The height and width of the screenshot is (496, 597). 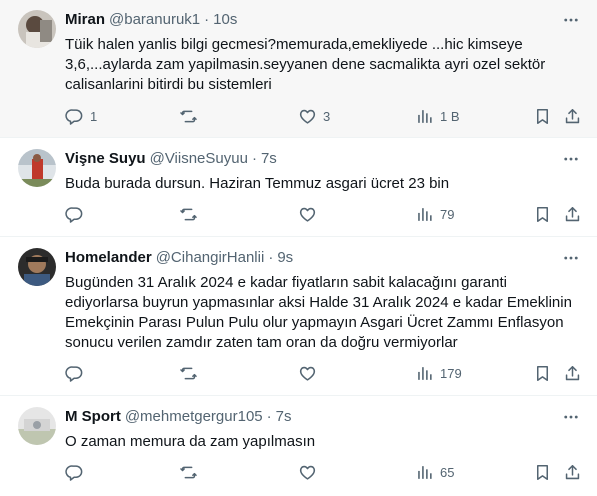 I want to click on action-bar: 79, so click(x=324, y=214).